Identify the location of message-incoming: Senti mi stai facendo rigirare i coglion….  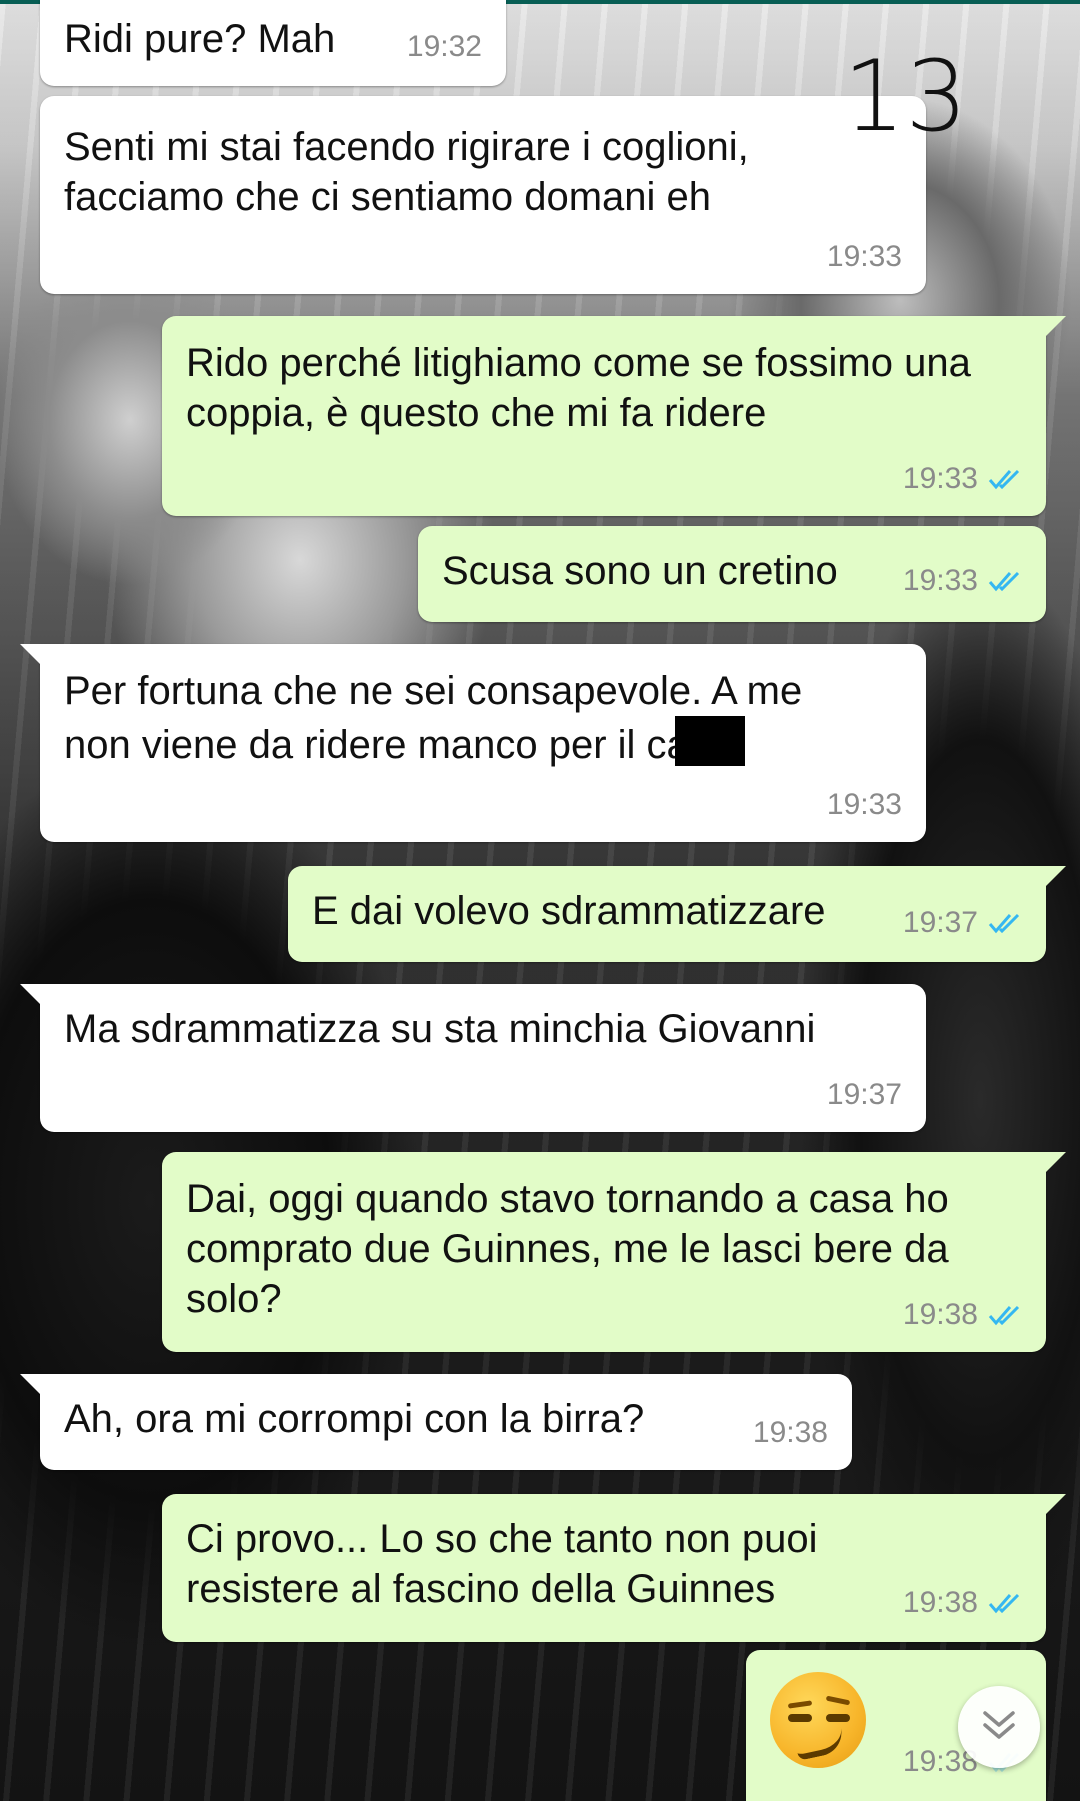
(483, 195).